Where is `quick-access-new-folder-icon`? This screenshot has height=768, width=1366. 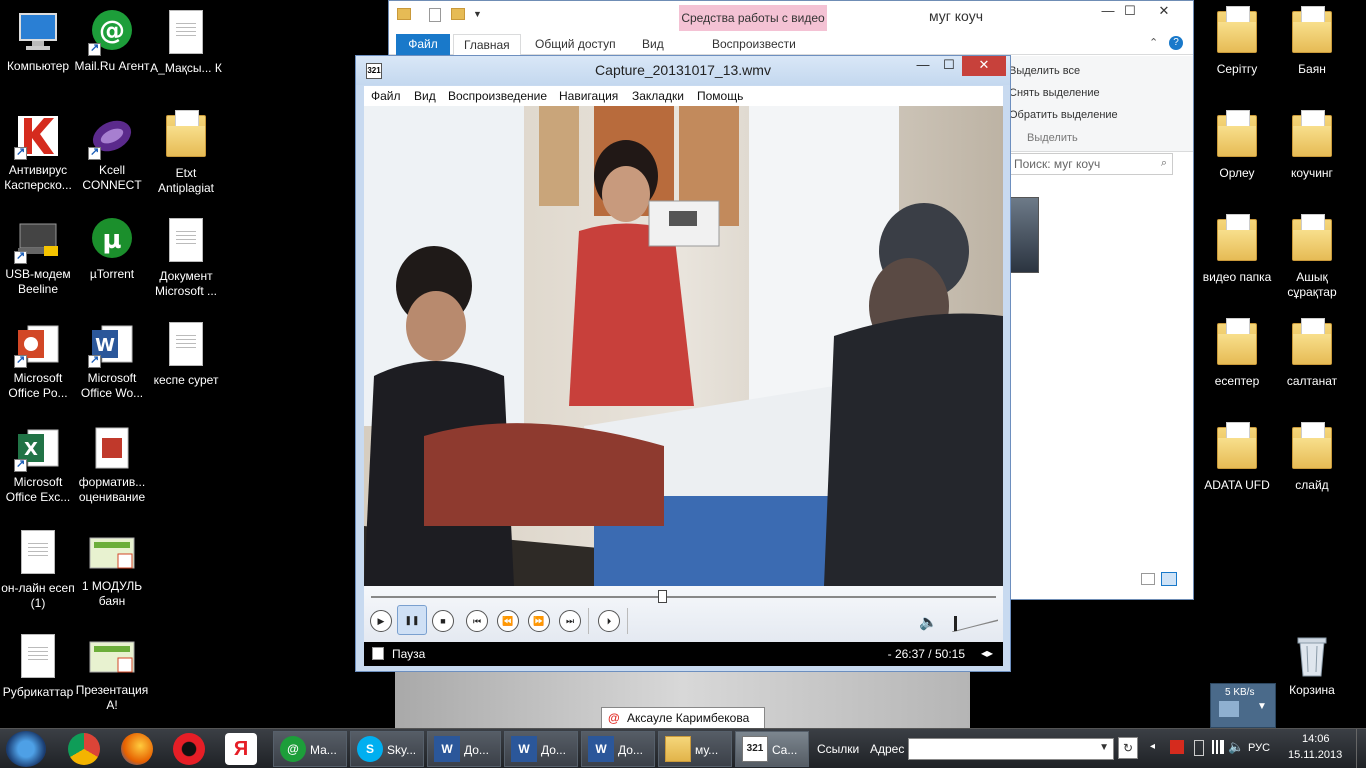 quick-access-new-folder-icon is located at coordinates (458, 14).